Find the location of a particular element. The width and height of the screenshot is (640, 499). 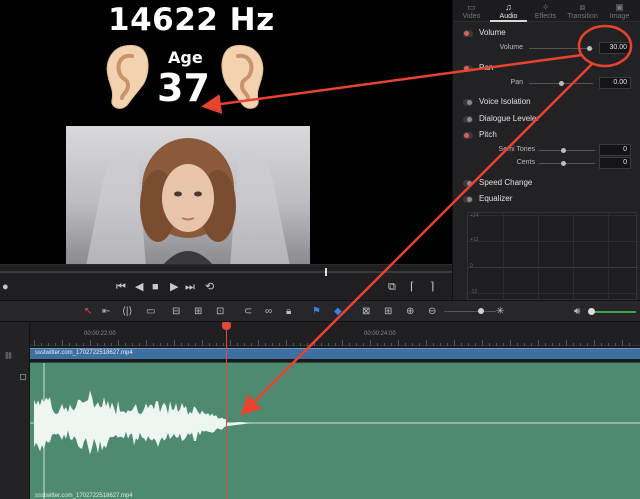

lock-icon: 🔒︎ is located at coordinates (288, 312).